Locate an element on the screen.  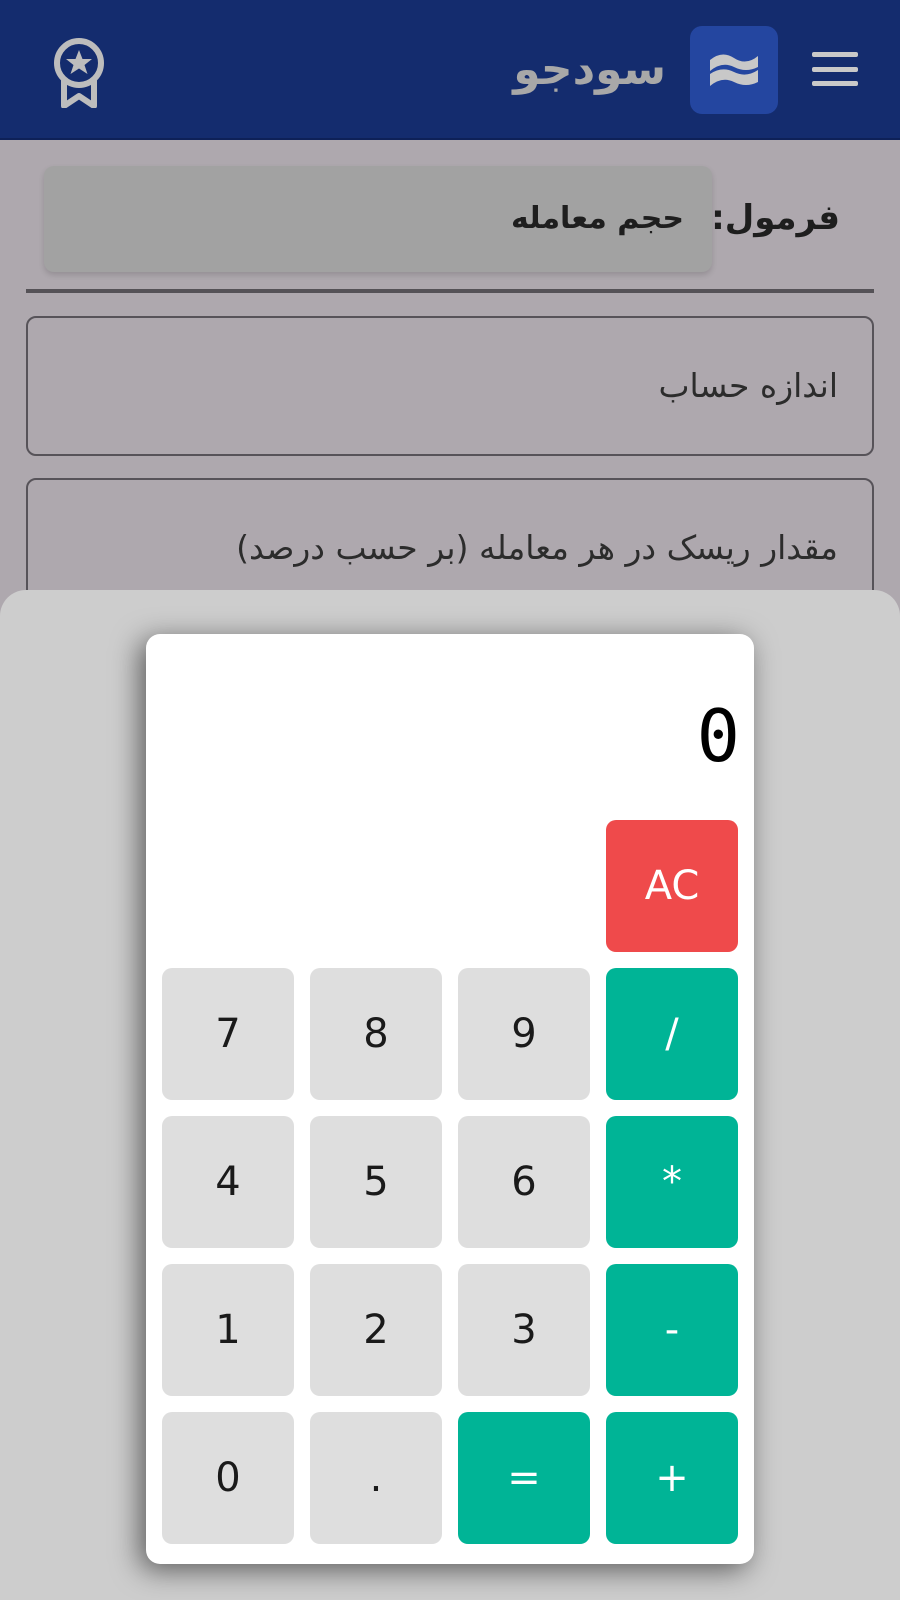
multiply-button: * is located at coordinates (672, 1182).